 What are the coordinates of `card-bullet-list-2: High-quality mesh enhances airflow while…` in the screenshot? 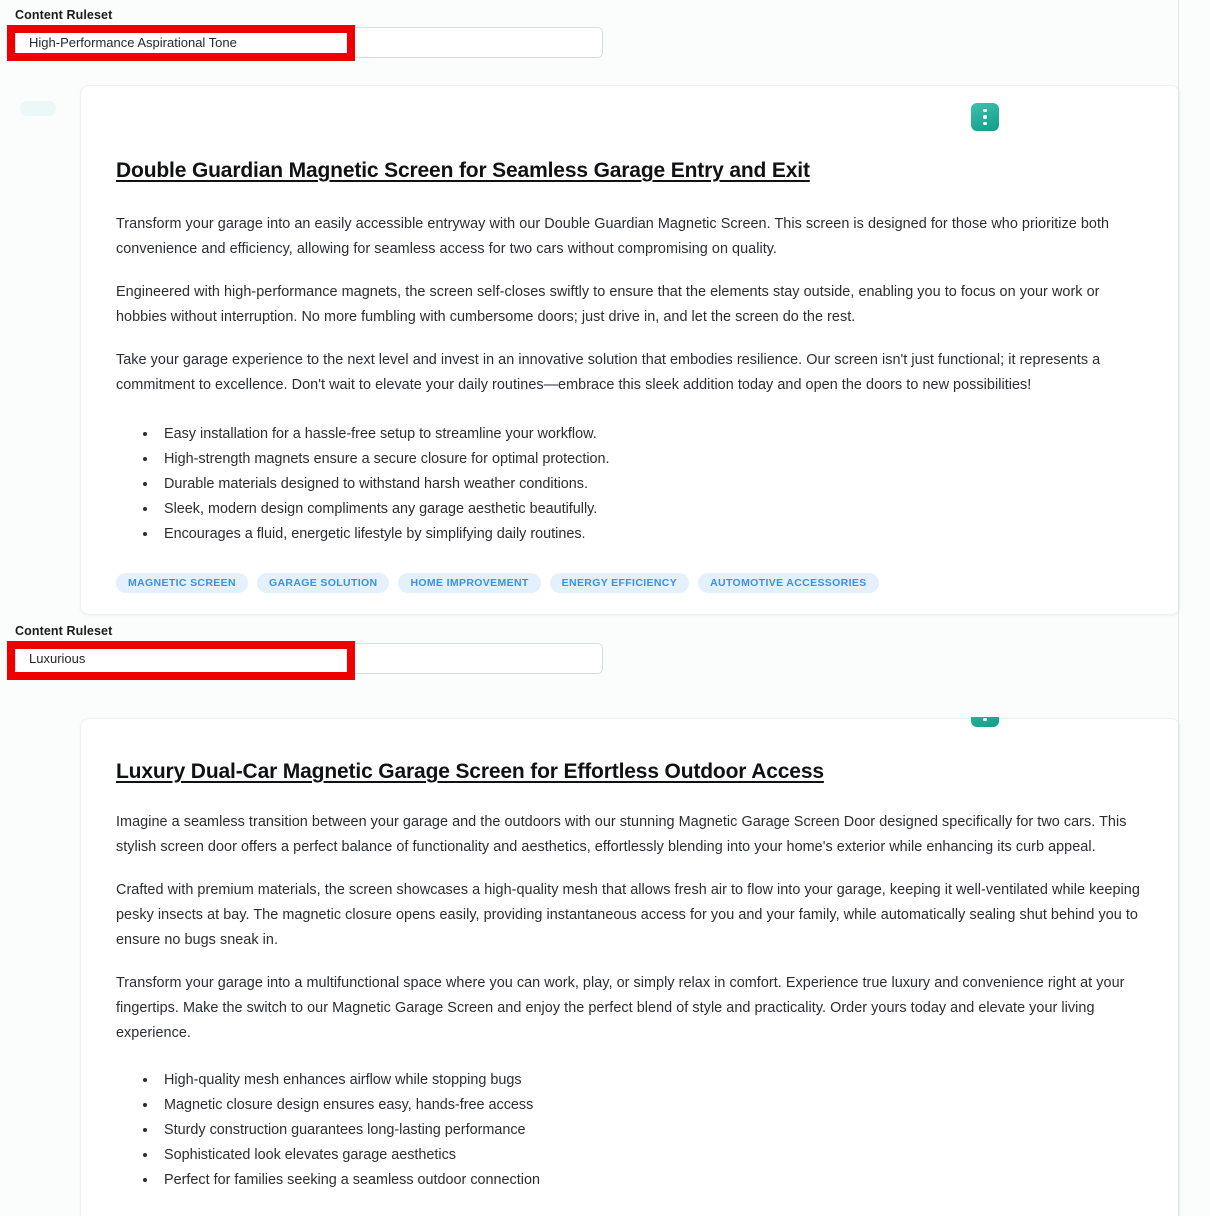 It's located at (630, 1130).